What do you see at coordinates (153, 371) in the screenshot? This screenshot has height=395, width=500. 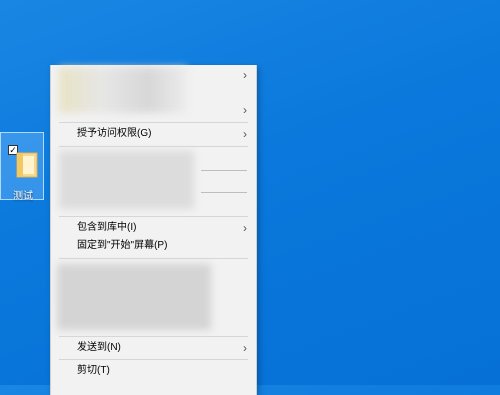 I see `menu-item-cut: 剪切(T)` at bounding box center [153, 371].